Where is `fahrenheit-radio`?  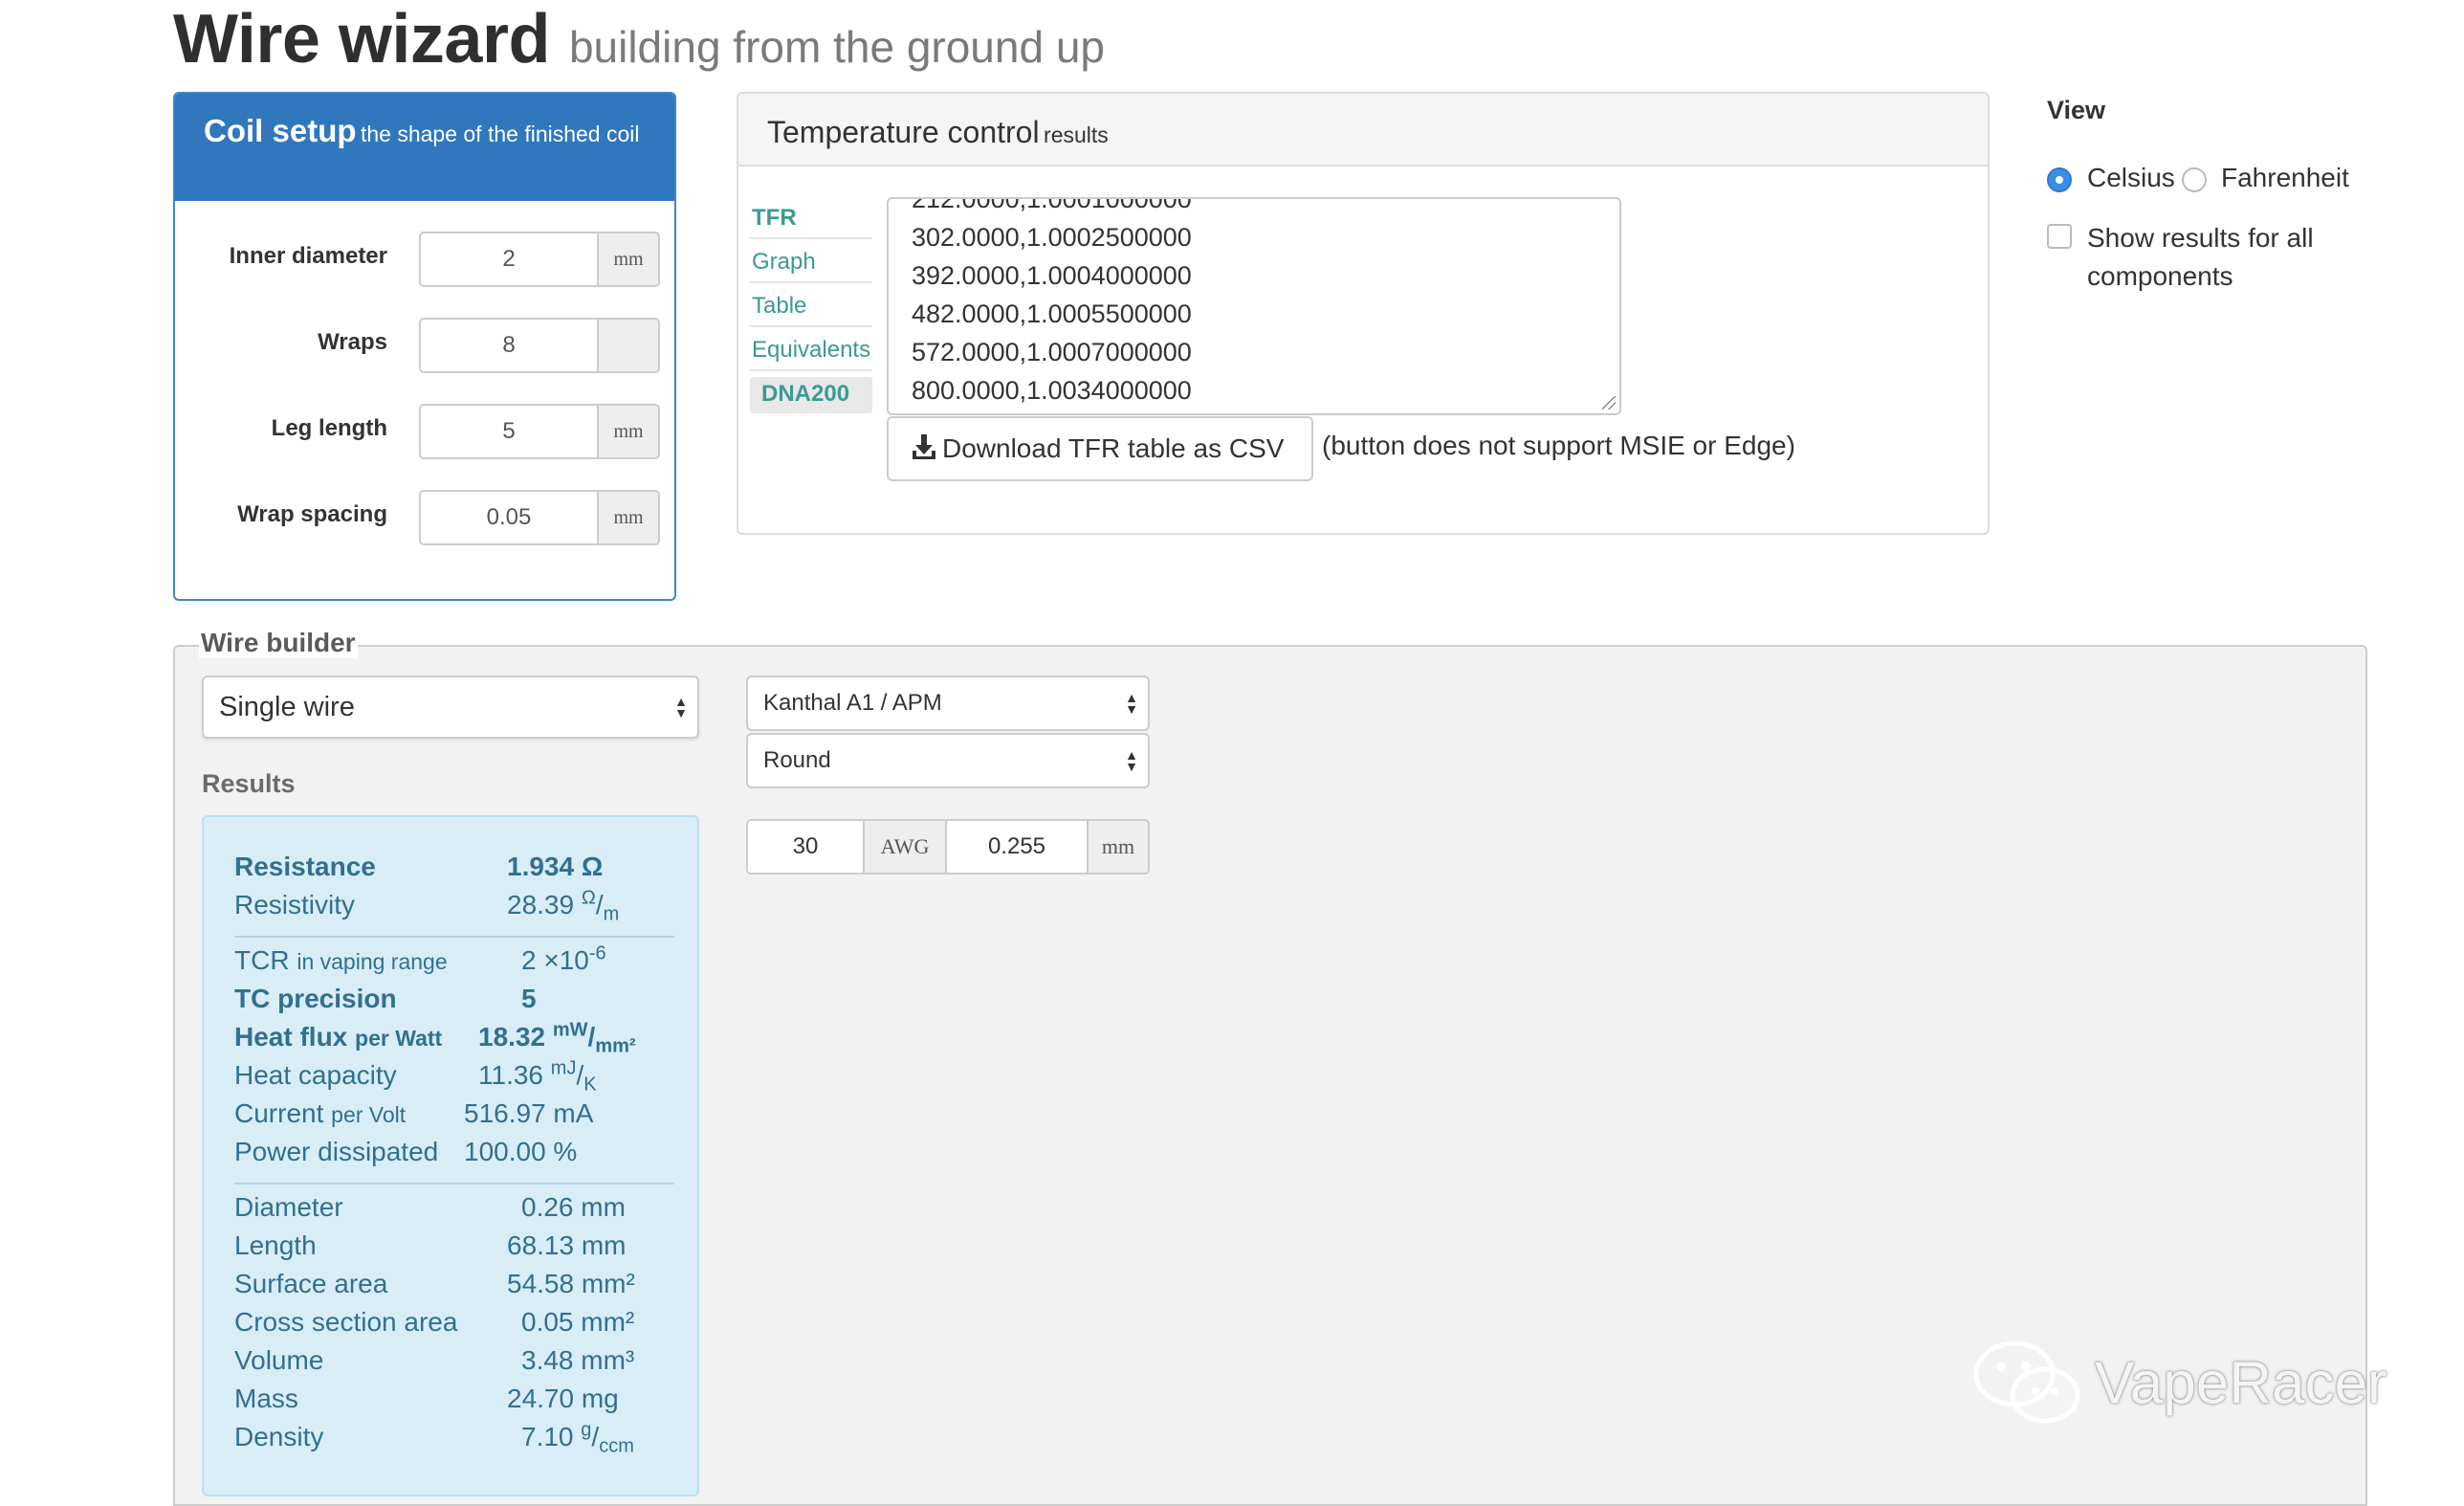
fahrenheit-radio is located at coordinates (2194, 179).